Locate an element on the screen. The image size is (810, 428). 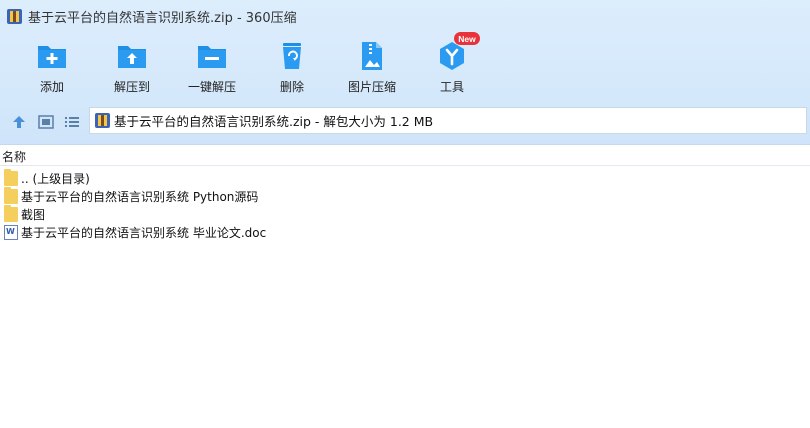
address-bar: 基于云平台的自然语言识别系统.zip - 解包大小为 1.2 MB is located at coordinates (448, 120).